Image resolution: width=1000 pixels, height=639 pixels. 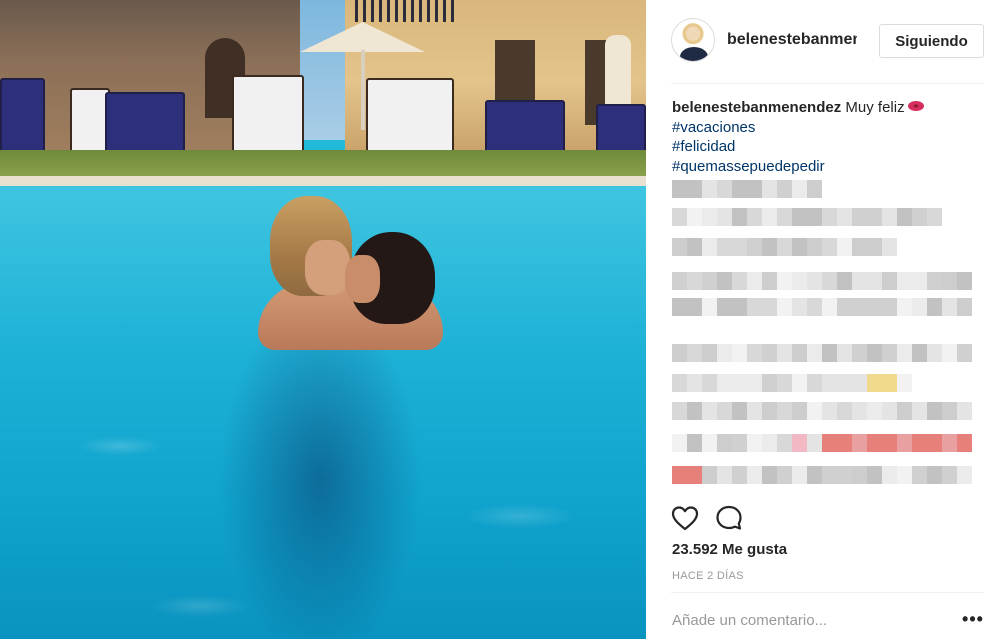 What do you see at coordinates (831, 128) in the screenshot?
I see `hashtag-link: #vacaciones` at bounding box center [831, 128].